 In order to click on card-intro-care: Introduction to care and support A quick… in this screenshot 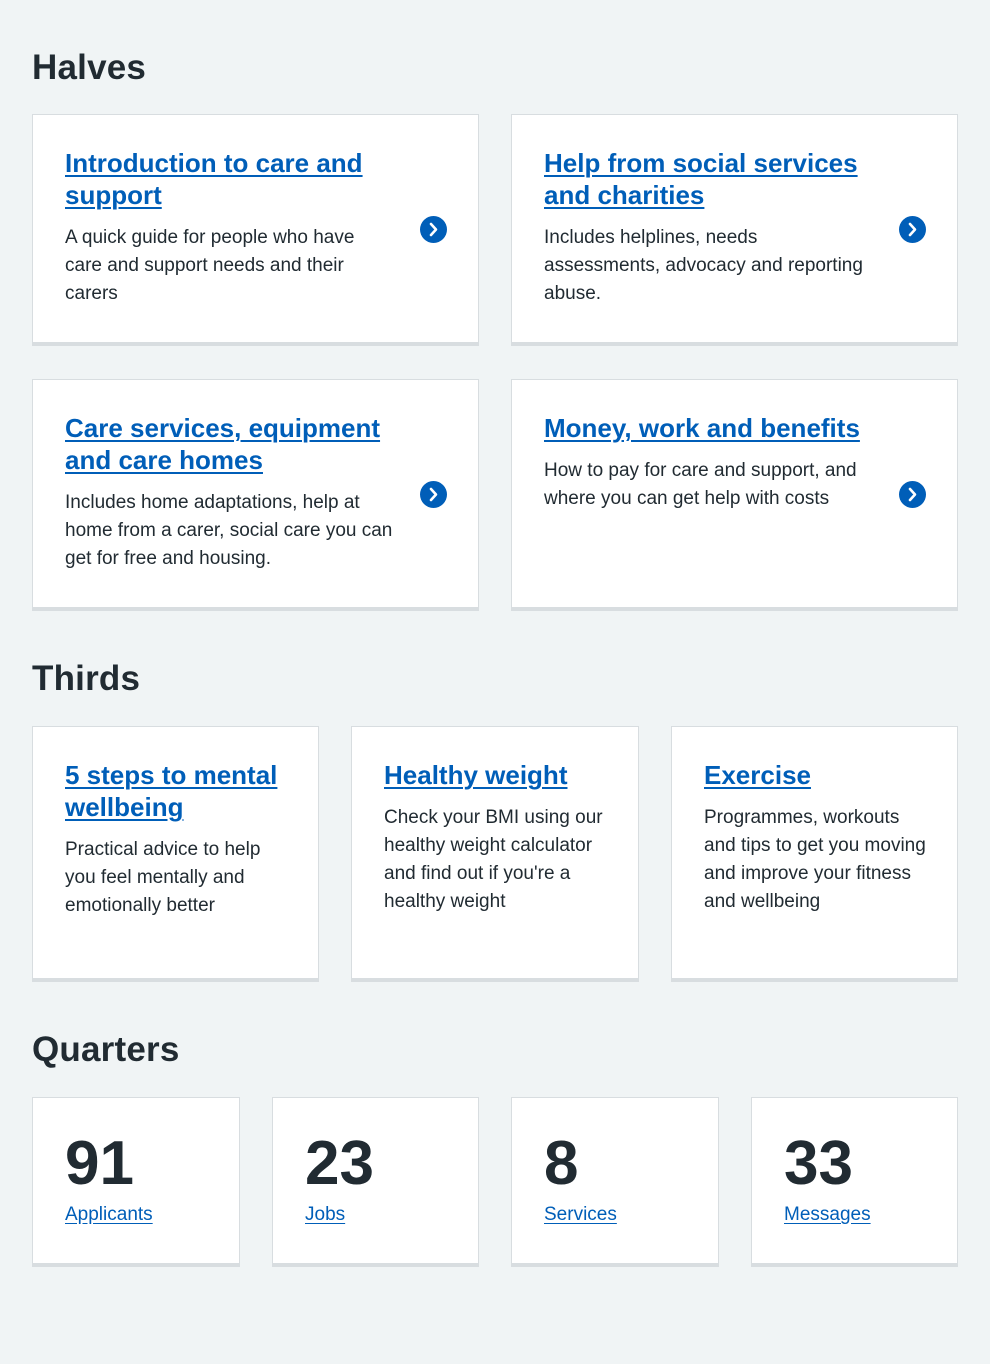, I will do `click(255, 230)`.